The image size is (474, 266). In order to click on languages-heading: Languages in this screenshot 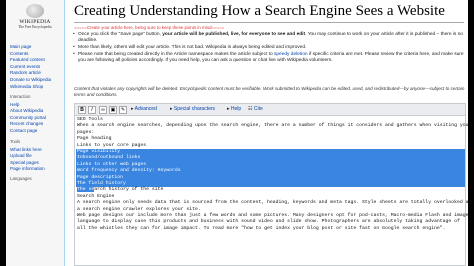, I will do `click(21, 179)`.